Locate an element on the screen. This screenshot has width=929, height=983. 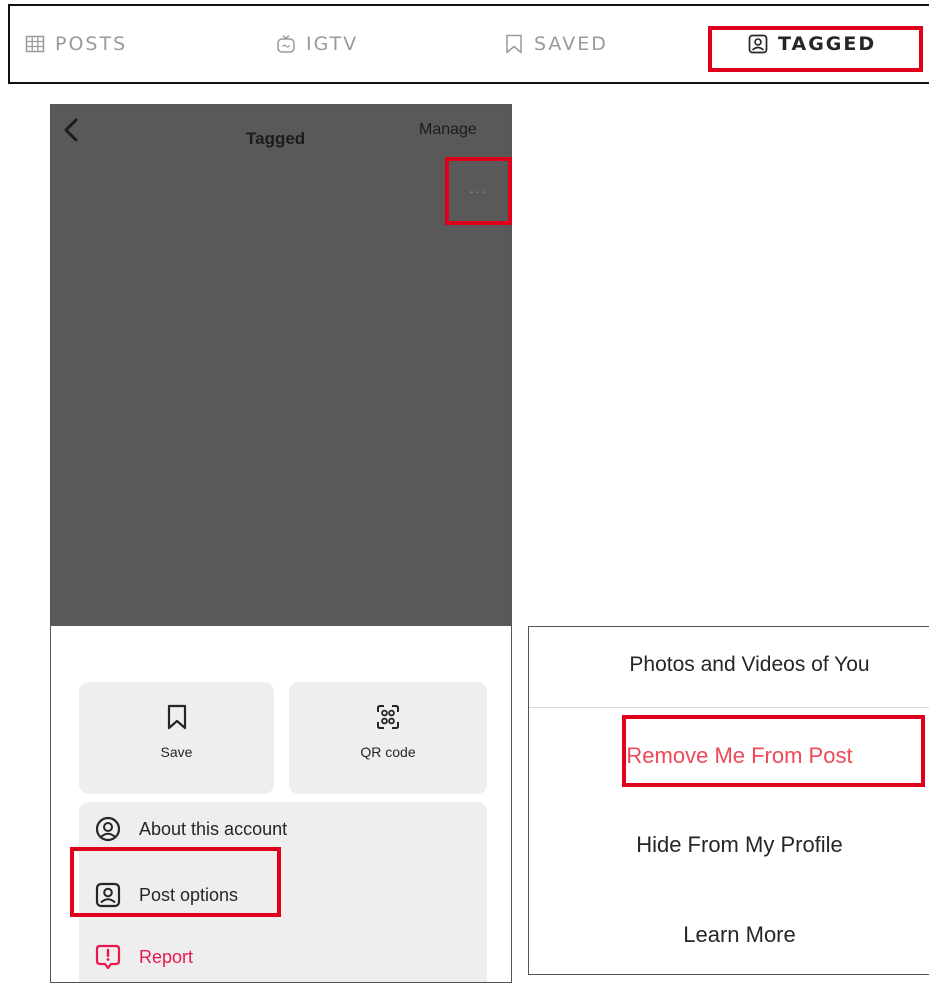
about-account-item: About this account is located at coordinates (191, 829).